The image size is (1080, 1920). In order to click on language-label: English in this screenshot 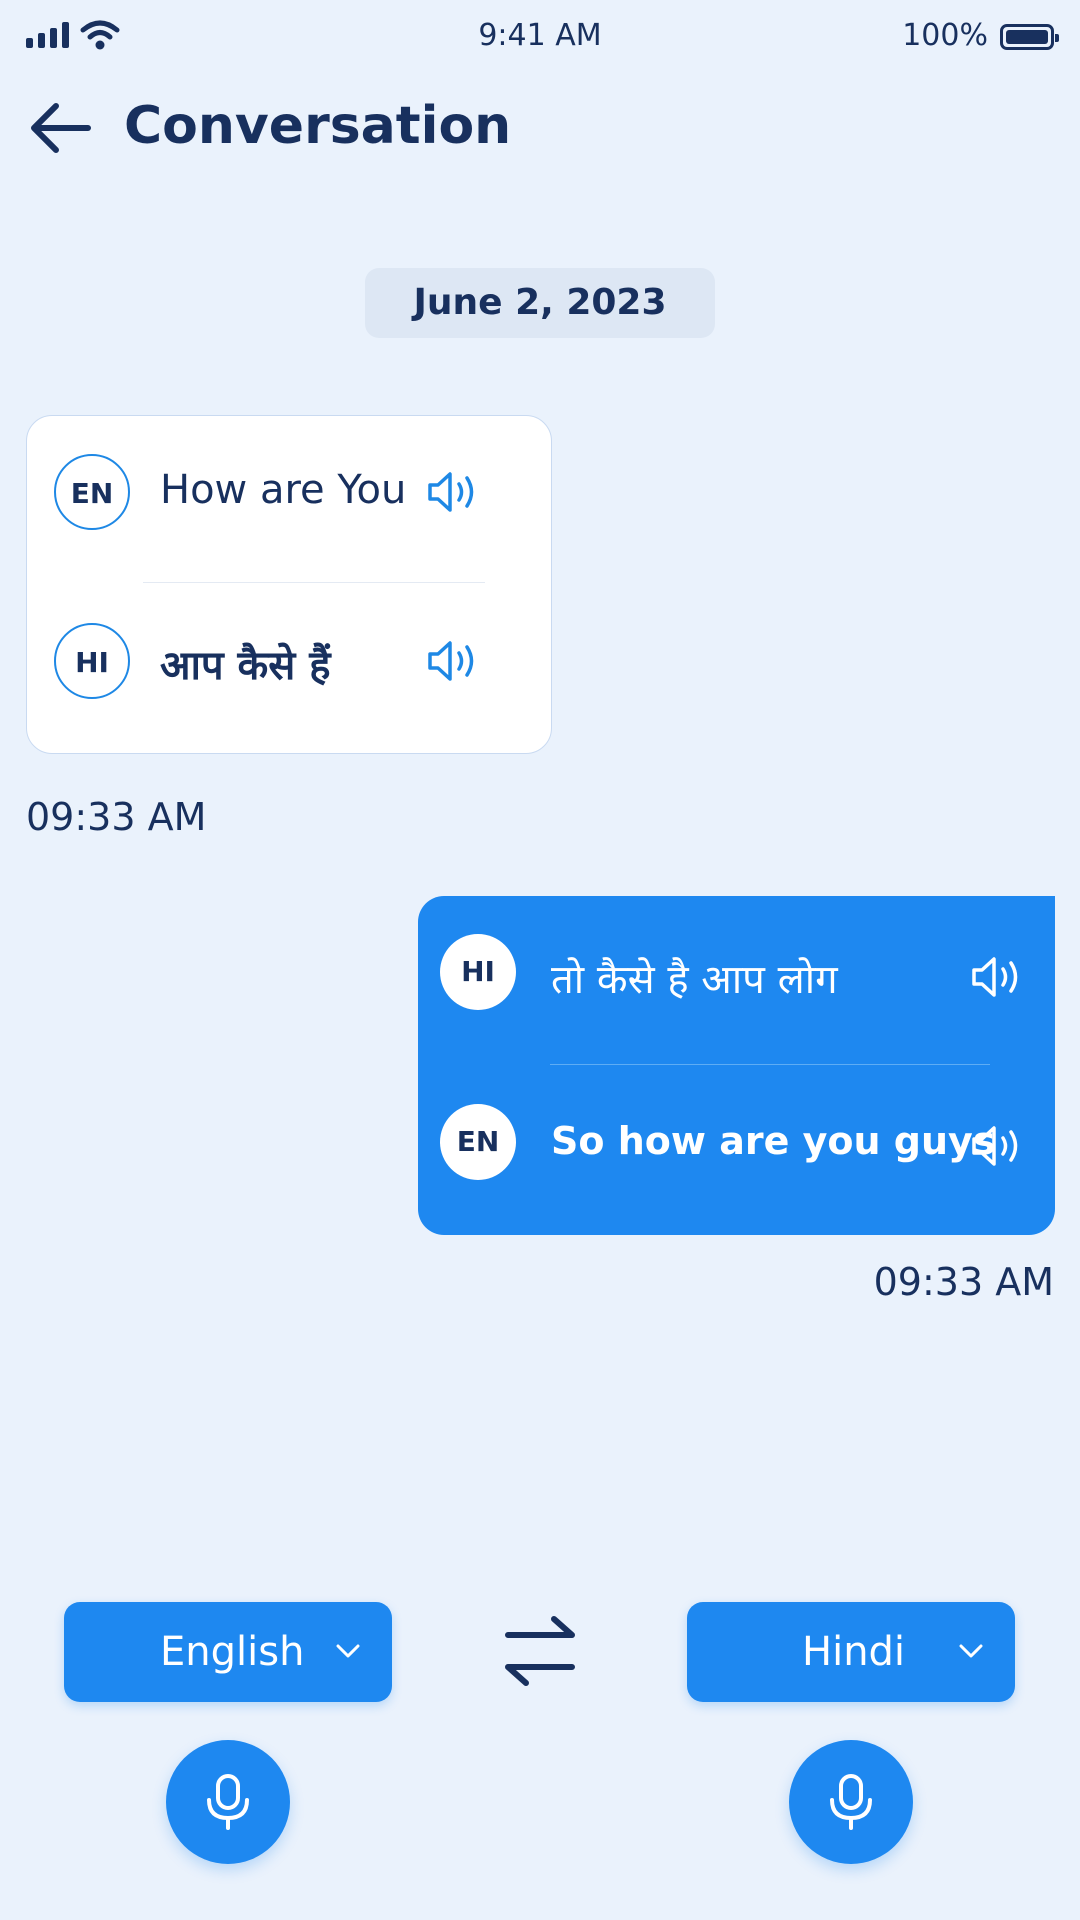, I will do `click(232, 1652)`.